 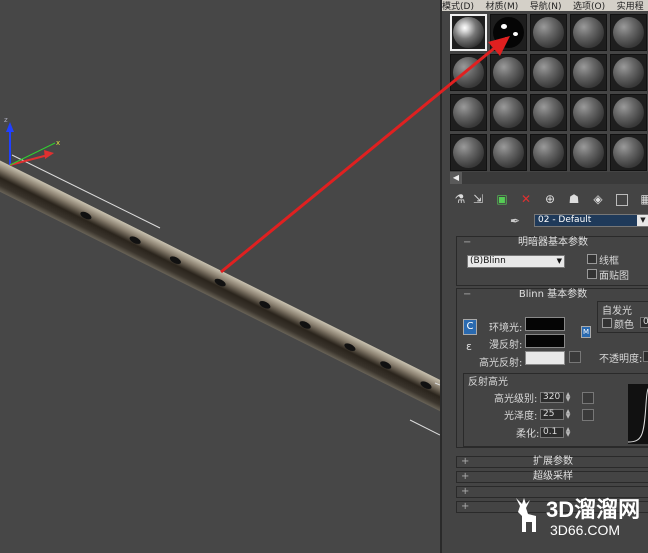 What do you see at coordinates (588, 398) in the screenshot?
I see `specular-level-map-button` at bounding box center [588, 398].